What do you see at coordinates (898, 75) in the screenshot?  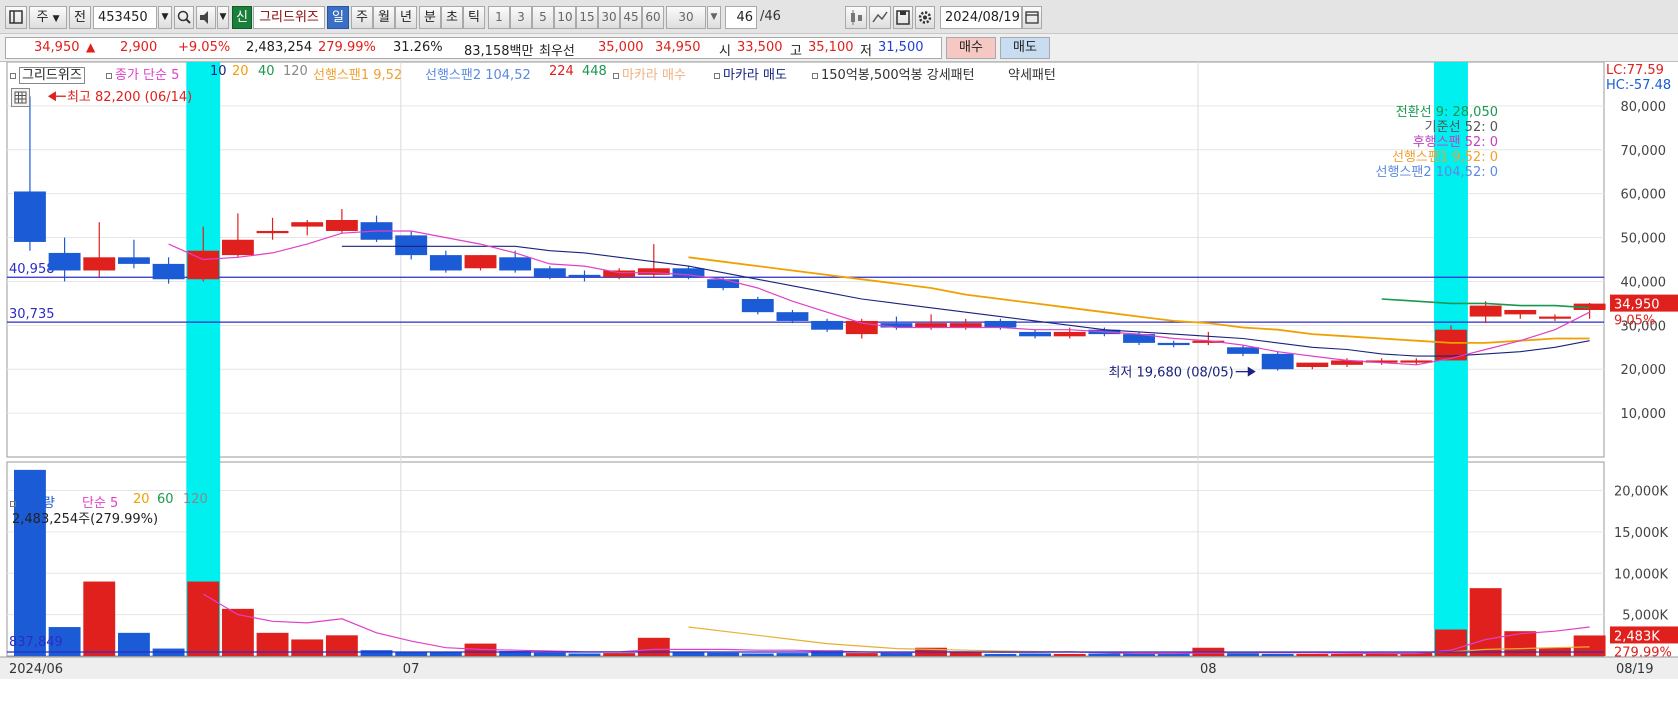 I see `legend-pattern-label: 150억봉,500억봉 강세패턴` at bounding box center [898, 75].